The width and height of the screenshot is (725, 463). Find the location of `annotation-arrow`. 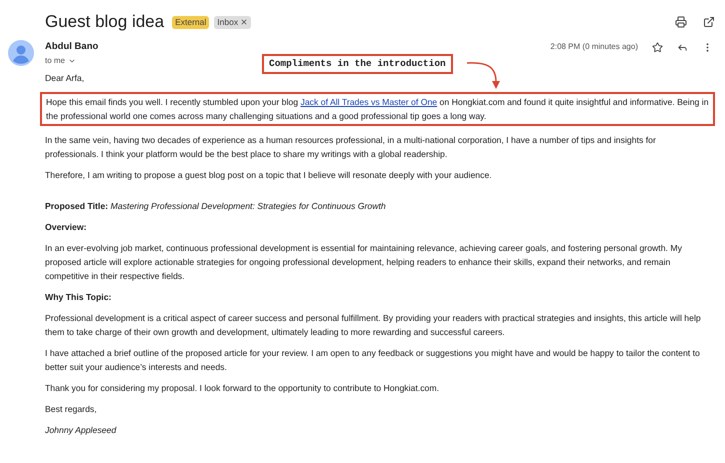

annotation-arrow is located at coordinates (484, 75).